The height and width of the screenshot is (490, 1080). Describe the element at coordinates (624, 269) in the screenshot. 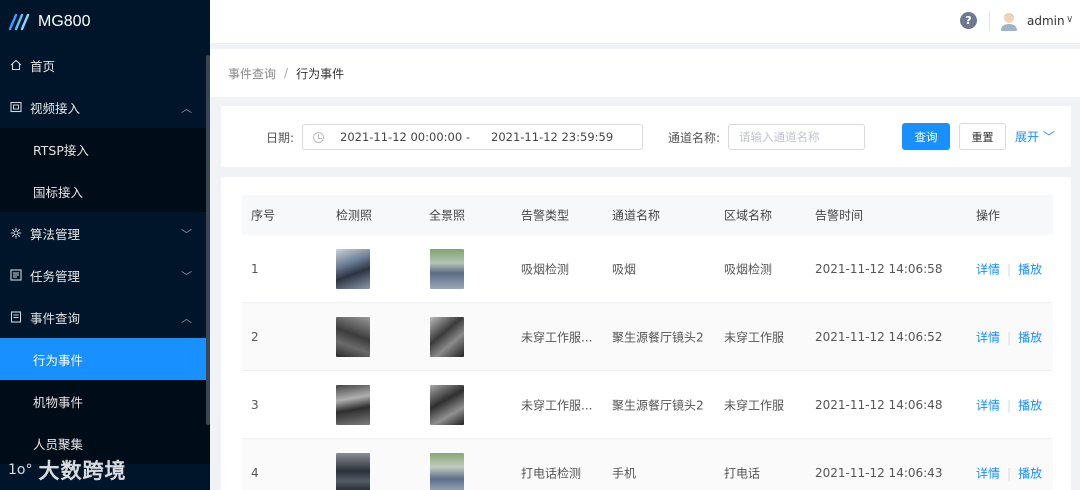

I see `channel-name: 吸烟` at that location.